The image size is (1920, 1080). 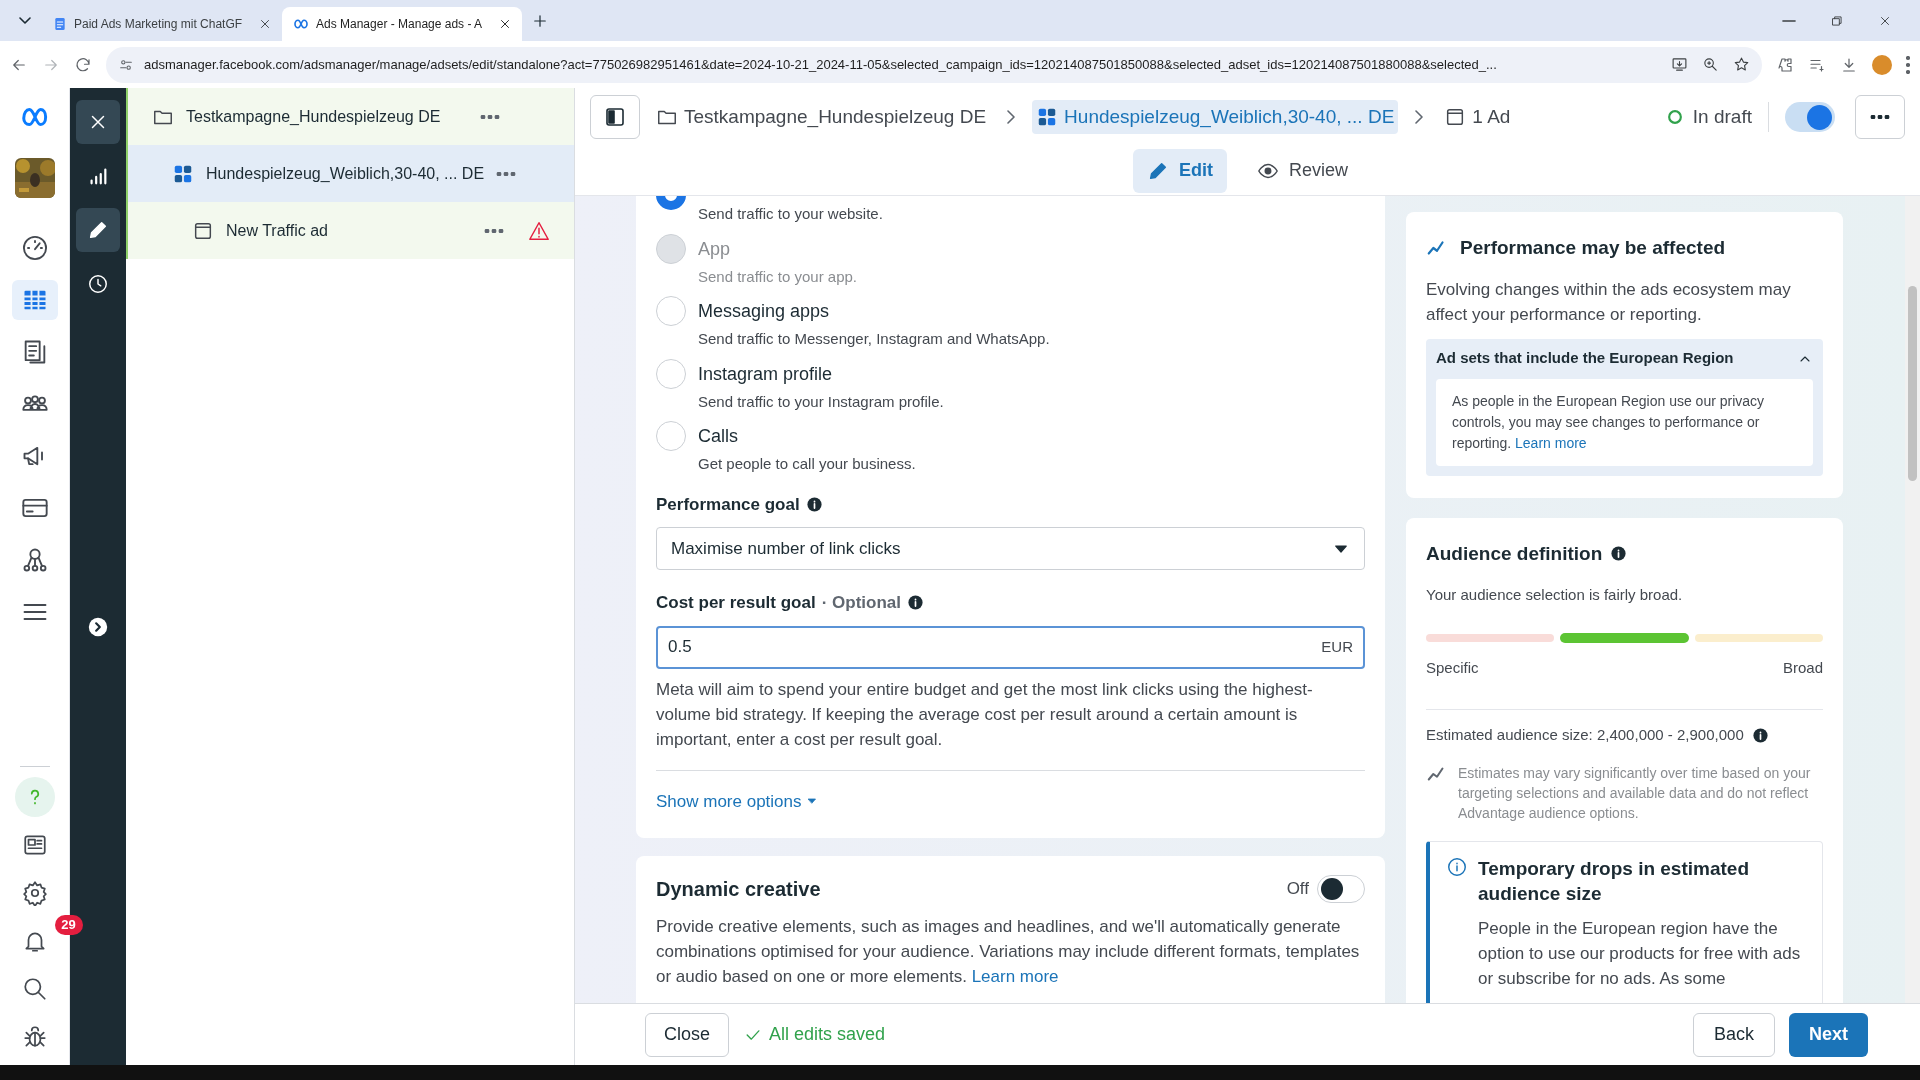 I want to click on meter-label: Broad, so click(x=1802, y=667).